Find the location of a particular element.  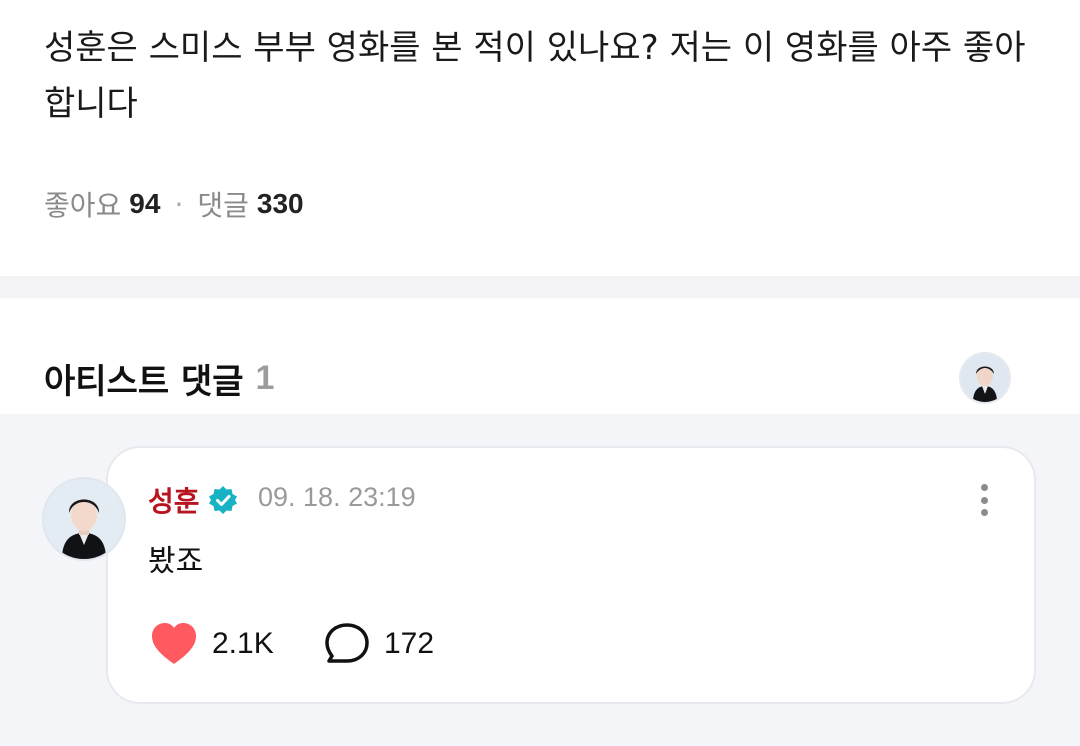

like-button: 2.1K is located at coordinates (212, 644).